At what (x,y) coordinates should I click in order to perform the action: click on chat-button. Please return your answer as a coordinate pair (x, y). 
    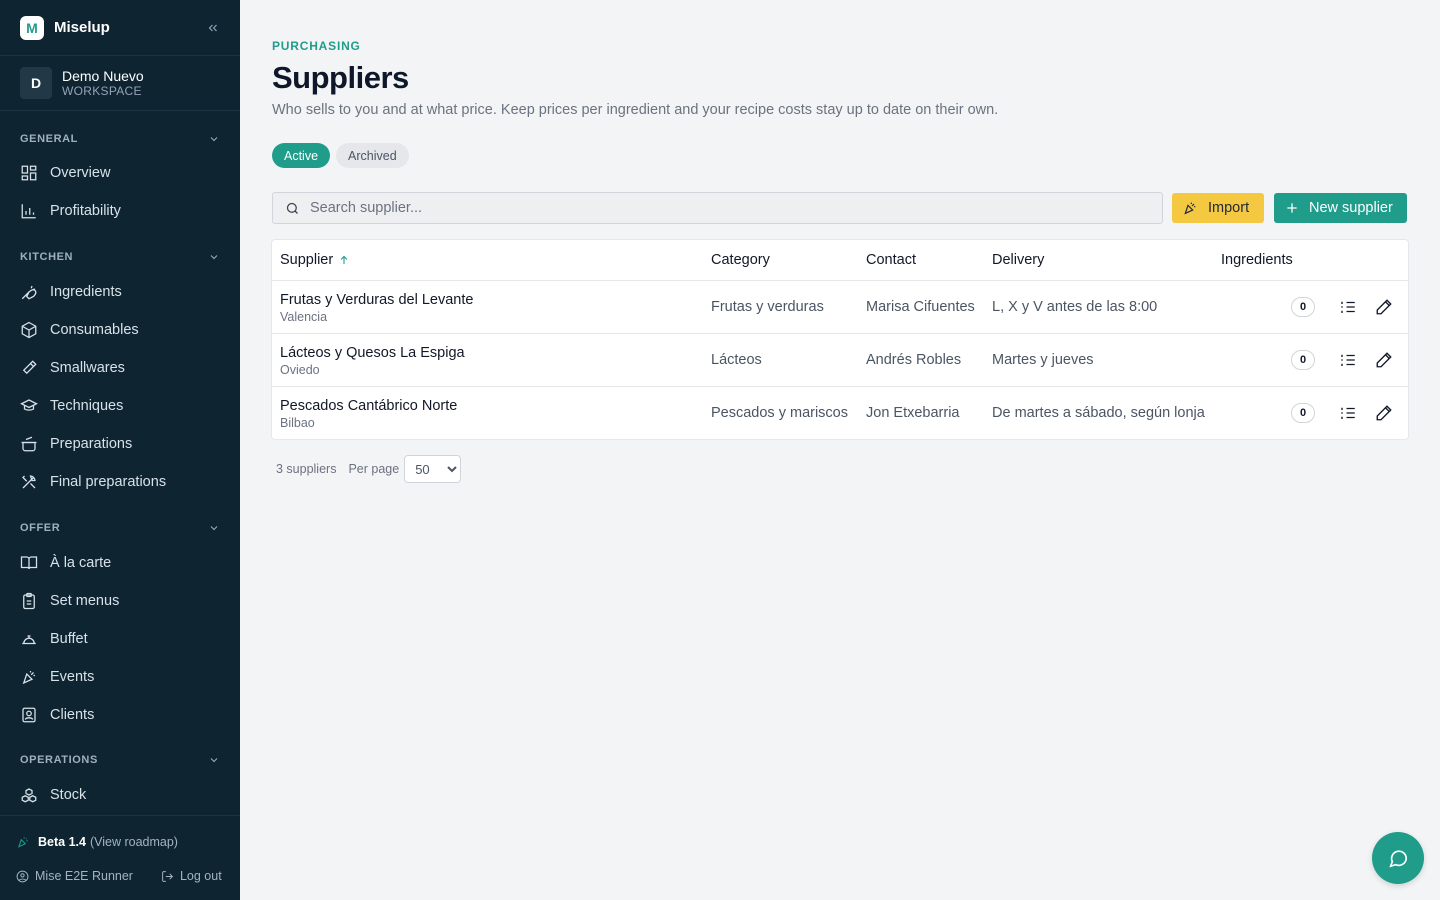
    Looking at the image, I should click on (1398, 858).